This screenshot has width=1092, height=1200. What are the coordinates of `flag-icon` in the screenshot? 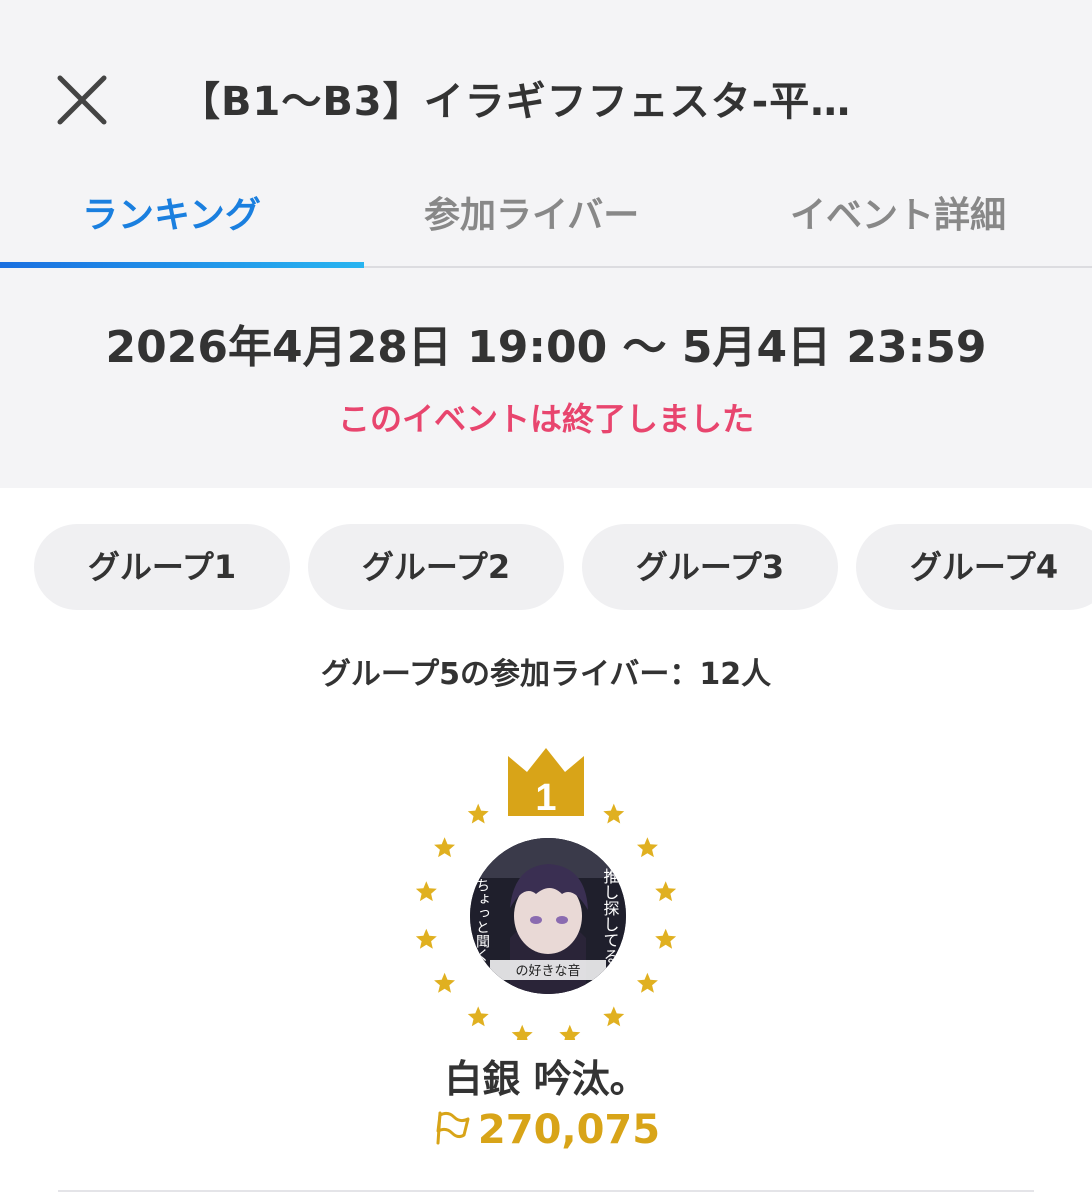 It's located at (453, 1128).